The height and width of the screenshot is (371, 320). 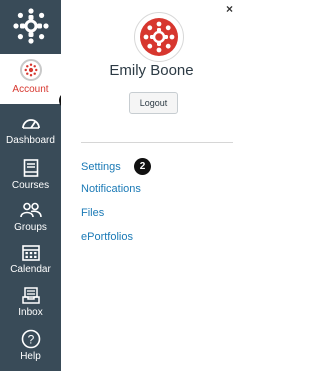 I want to click on nav-item-label: Inbox, so click(x=30, y=312).